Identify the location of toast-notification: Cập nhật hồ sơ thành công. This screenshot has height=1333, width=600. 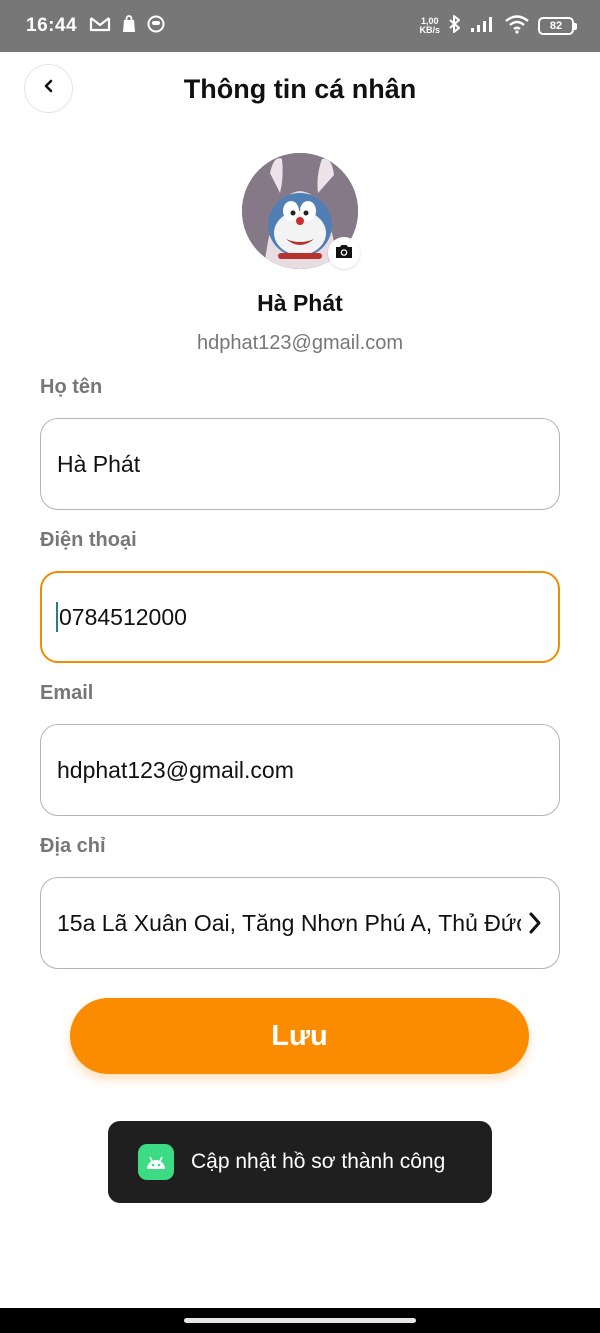
(300, 1162).